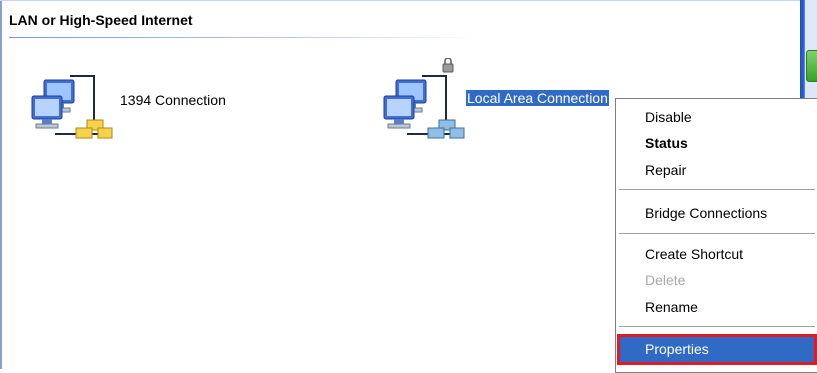 This screenshot has width=817, height=373. I want to click on menu-item-delete: Delete, so click(665, 280).